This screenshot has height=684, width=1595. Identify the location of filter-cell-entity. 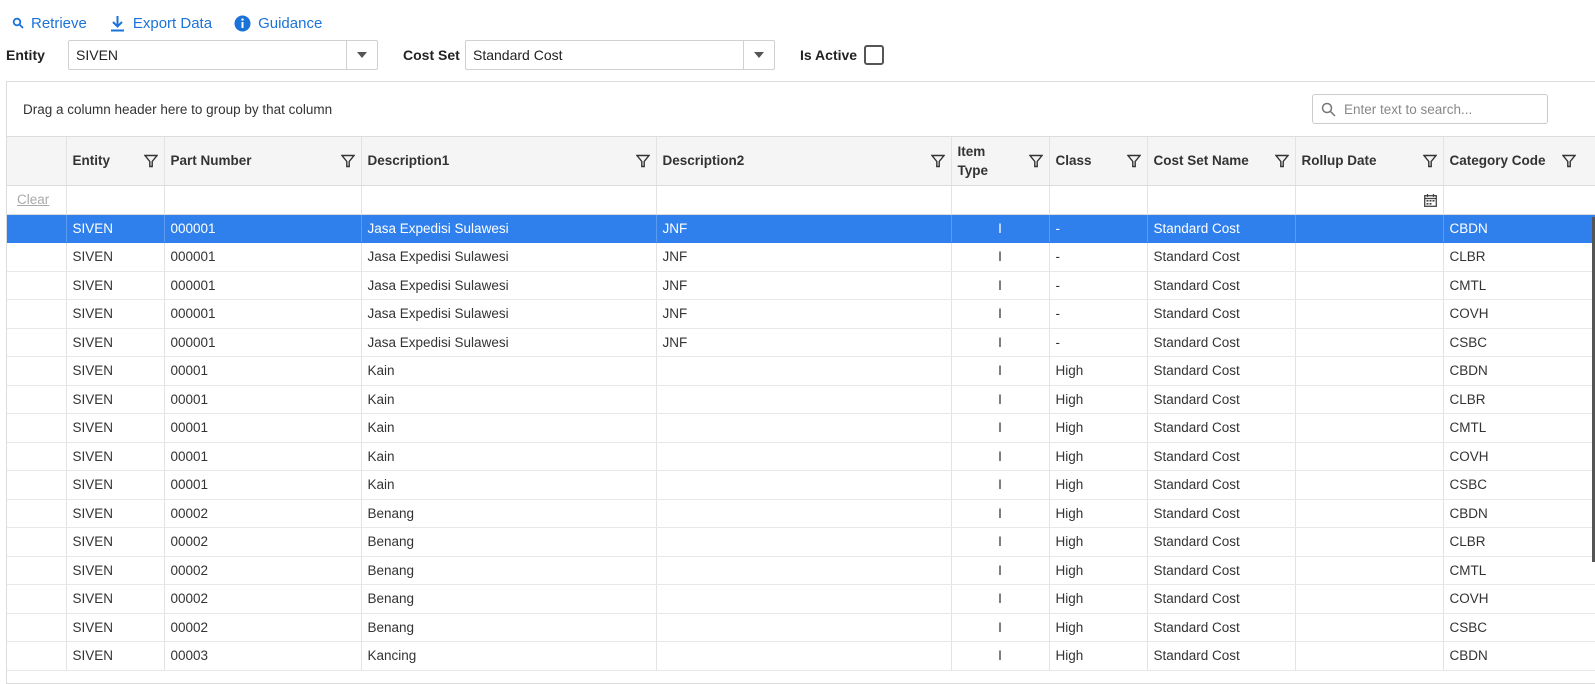
(115, 200).